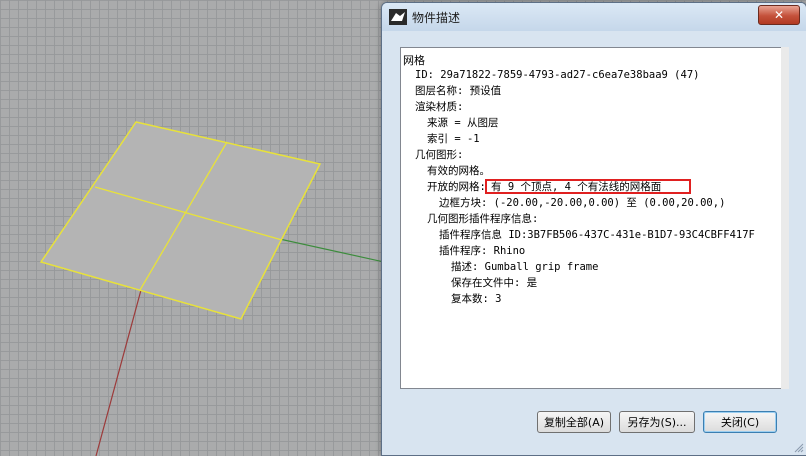 This screenshot has height=456, width=806. Describe the element at coordinates (574, 422) in the screenshot. I see `copy-all-button: 复制全部(A)` at that location.